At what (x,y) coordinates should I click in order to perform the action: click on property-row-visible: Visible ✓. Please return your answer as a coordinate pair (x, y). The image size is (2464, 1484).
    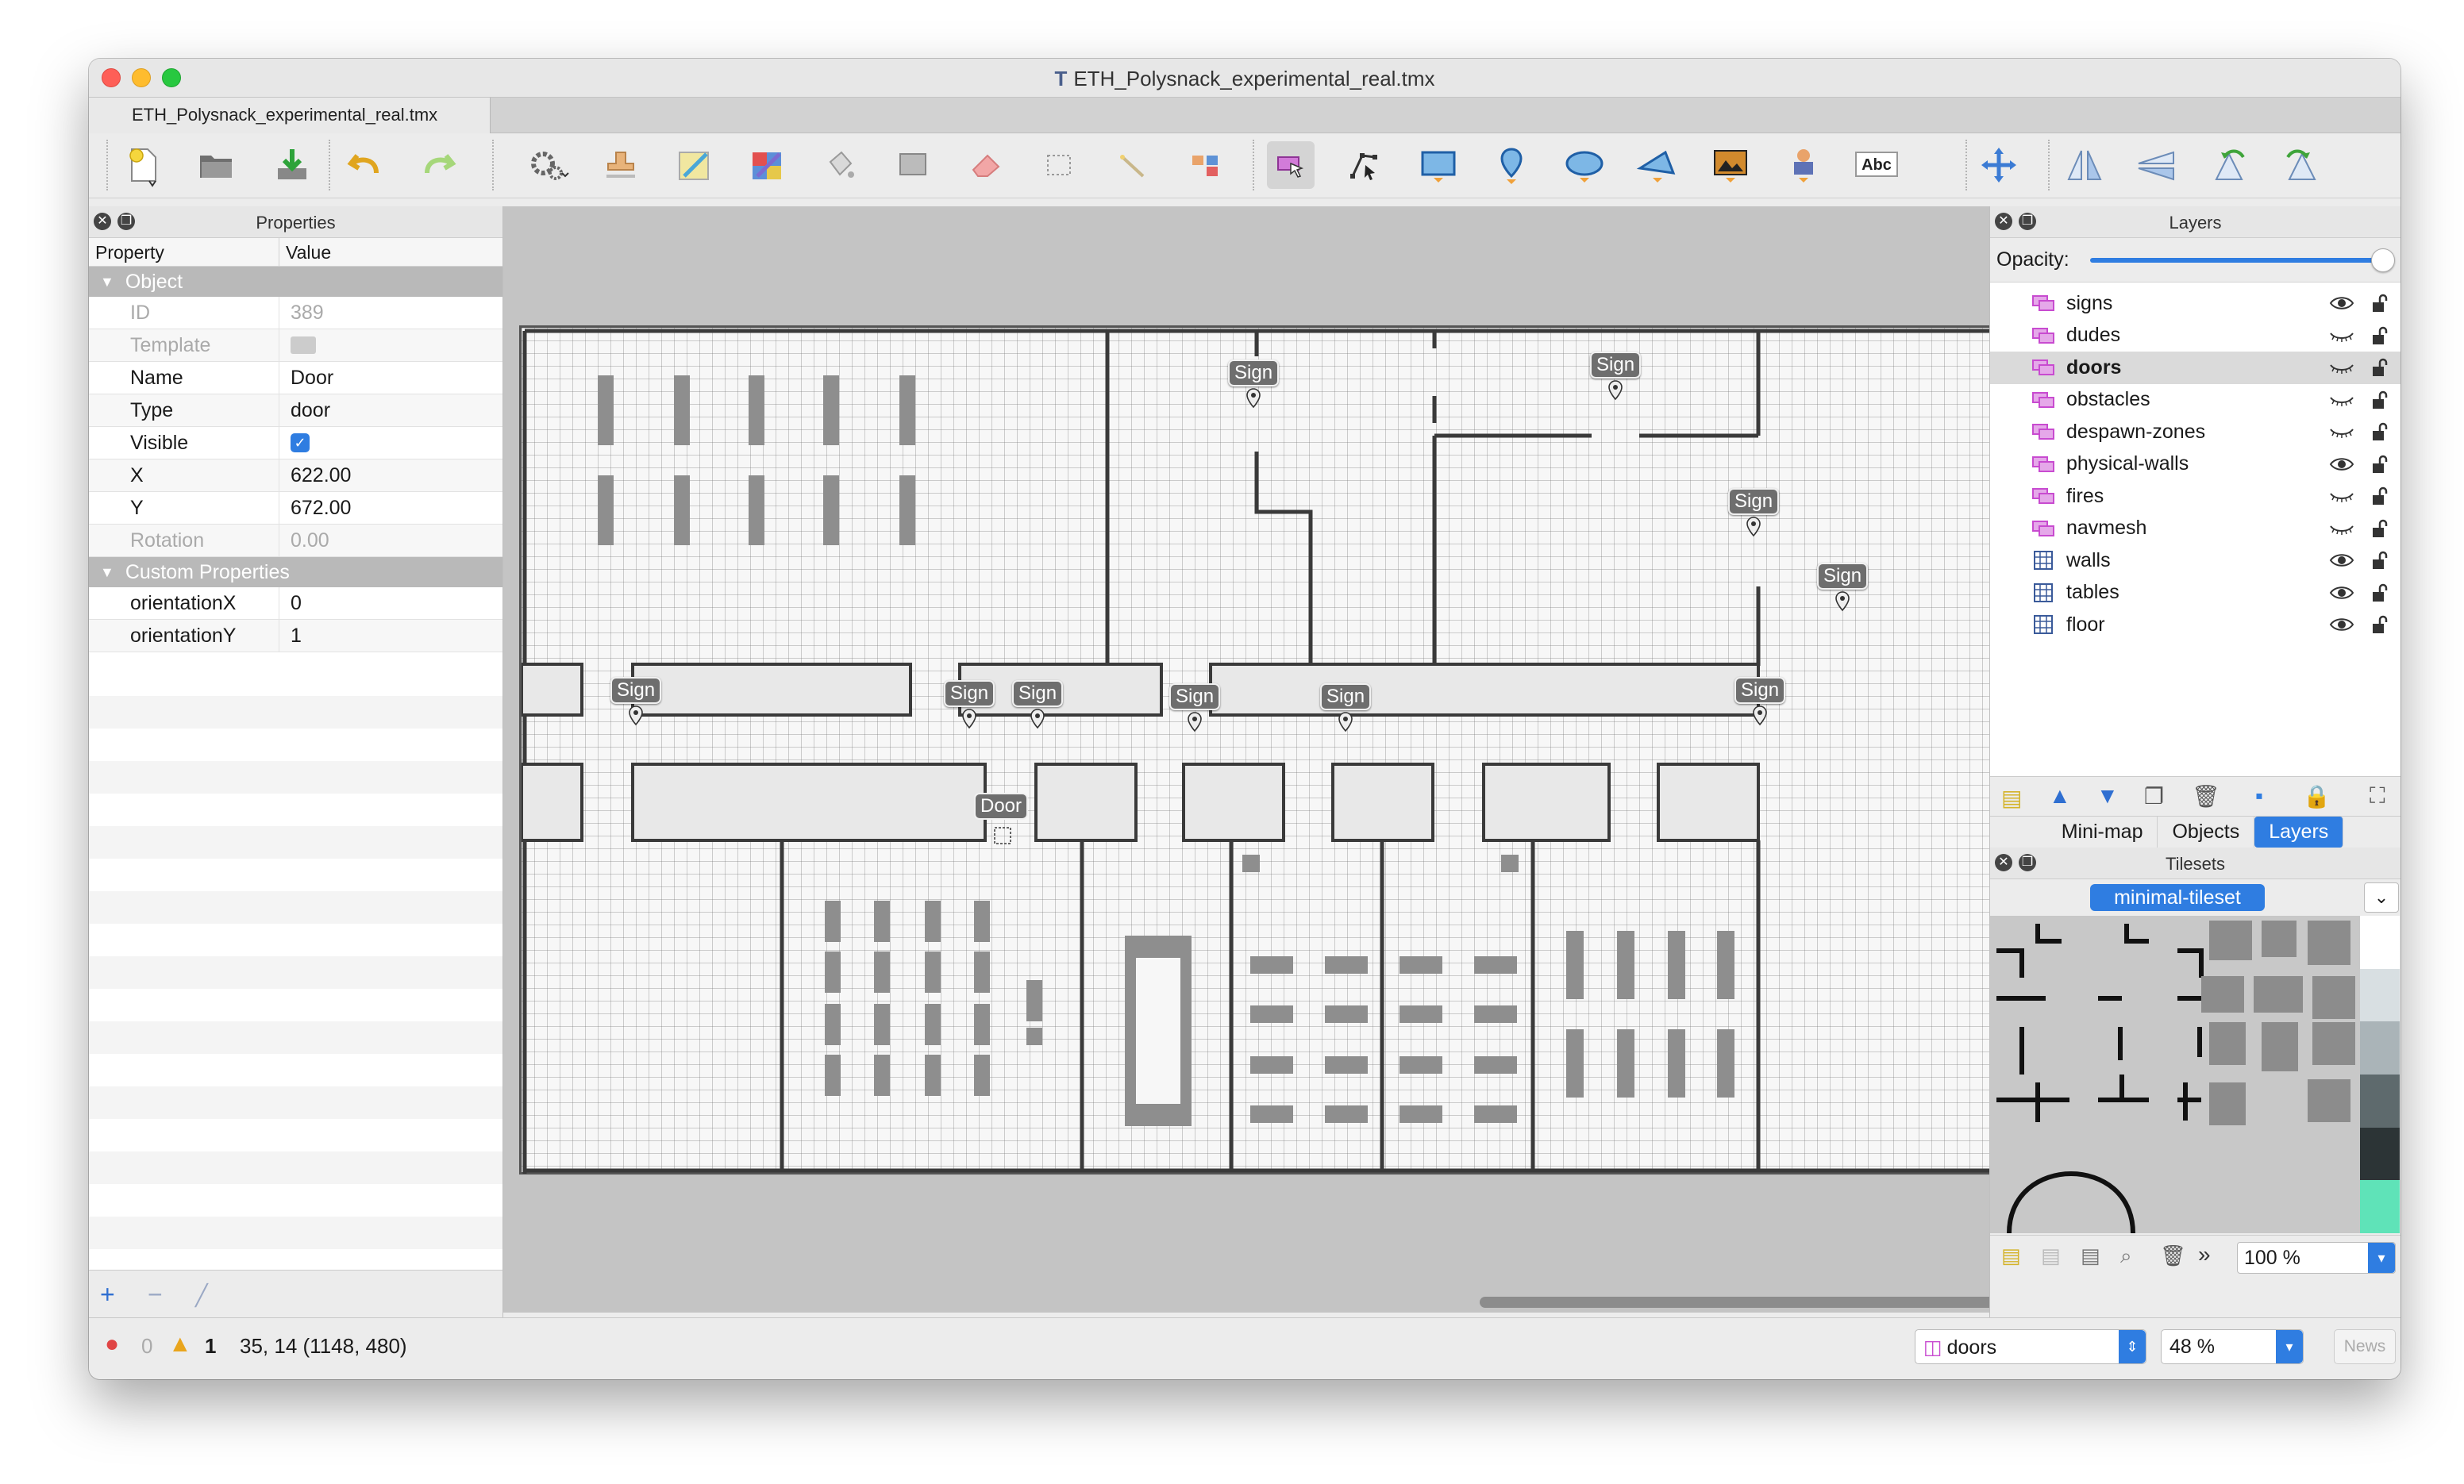
    Looking at the image, I should click on (295, 443).